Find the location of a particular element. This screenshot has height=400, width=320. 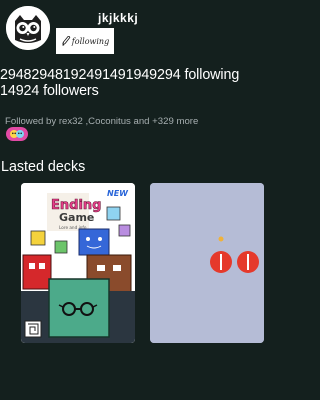

following-button: following is located at coordinates (85, 41).